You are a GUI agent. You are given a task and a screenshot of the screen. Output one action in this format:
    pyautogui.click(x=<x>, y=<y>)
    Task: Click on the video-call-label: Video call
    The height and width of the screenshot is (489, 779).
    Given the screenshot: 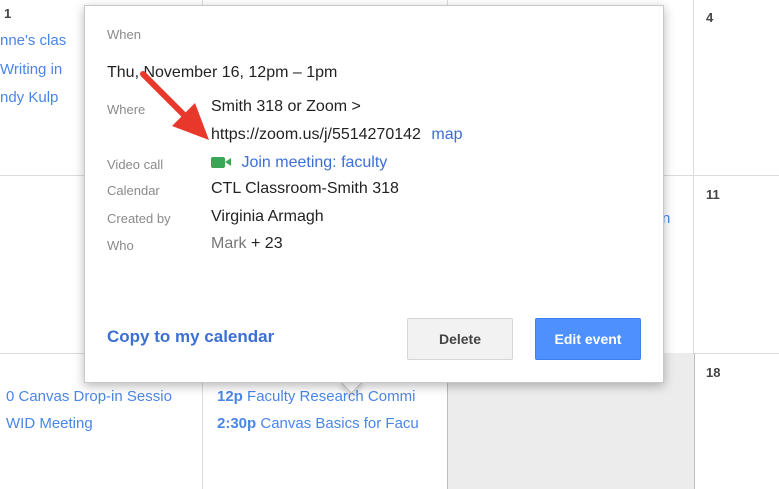 What is the action you would take?
    pyautogui.click(x=135, y=164)
    